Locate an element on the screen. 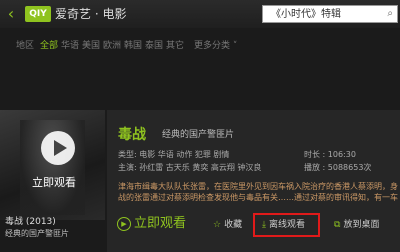  movie-genre: 类型: 电影 华语 动作 犯罪 剧情 is located at coordinates (174, 154).